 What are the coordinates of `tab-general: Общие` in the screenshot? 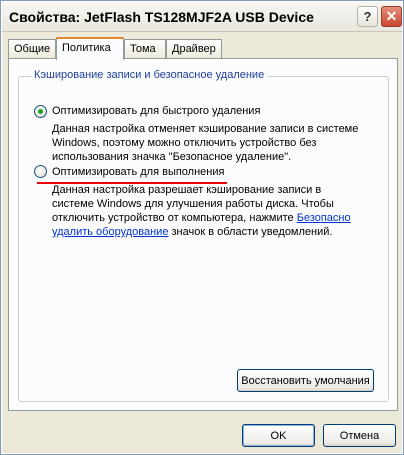 It's located at (32, 49).